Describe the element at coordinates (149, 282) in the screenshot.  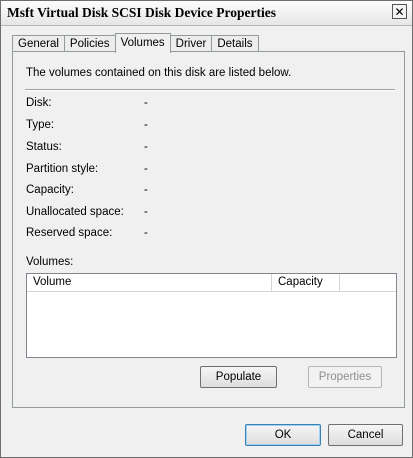
I see `column-header-volume: Volume` at that location.